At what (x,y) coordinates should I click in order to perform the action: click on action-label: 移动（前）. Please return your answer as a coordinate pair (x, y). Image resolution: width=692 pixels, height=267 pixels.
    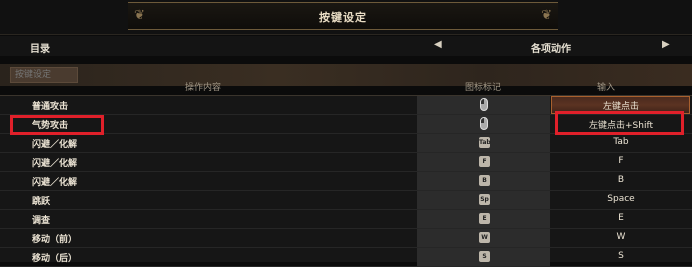
    Looking at the image, I should click on (55, 240).